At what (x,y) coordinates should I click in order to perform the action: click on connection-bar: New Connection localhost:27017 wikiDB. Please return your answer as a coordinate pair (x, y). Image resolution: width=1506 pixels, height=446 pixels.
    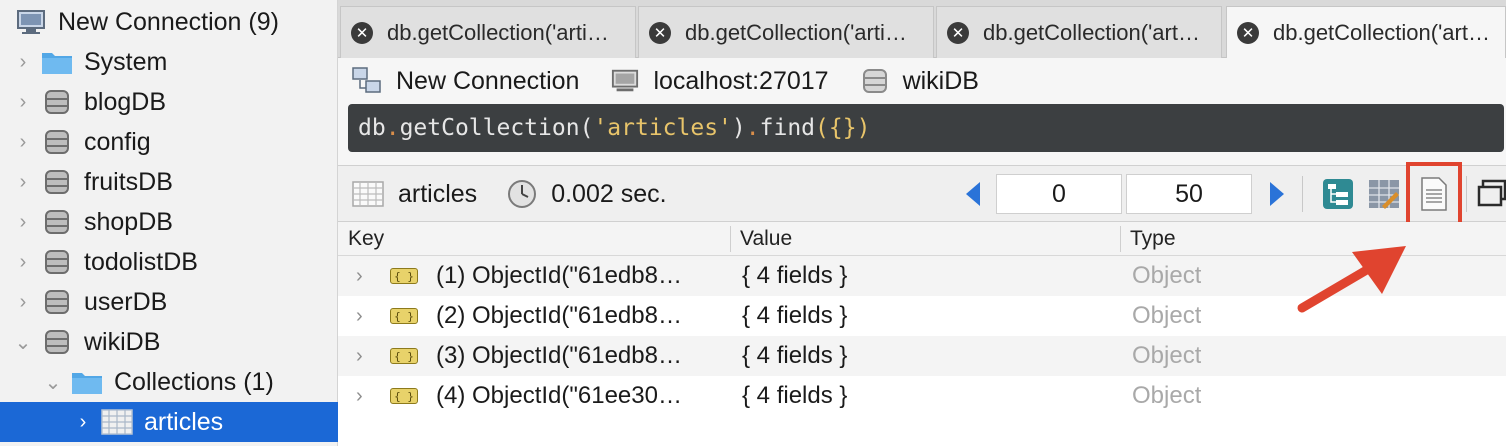
    Looking at the image, I should click on (922, 81).